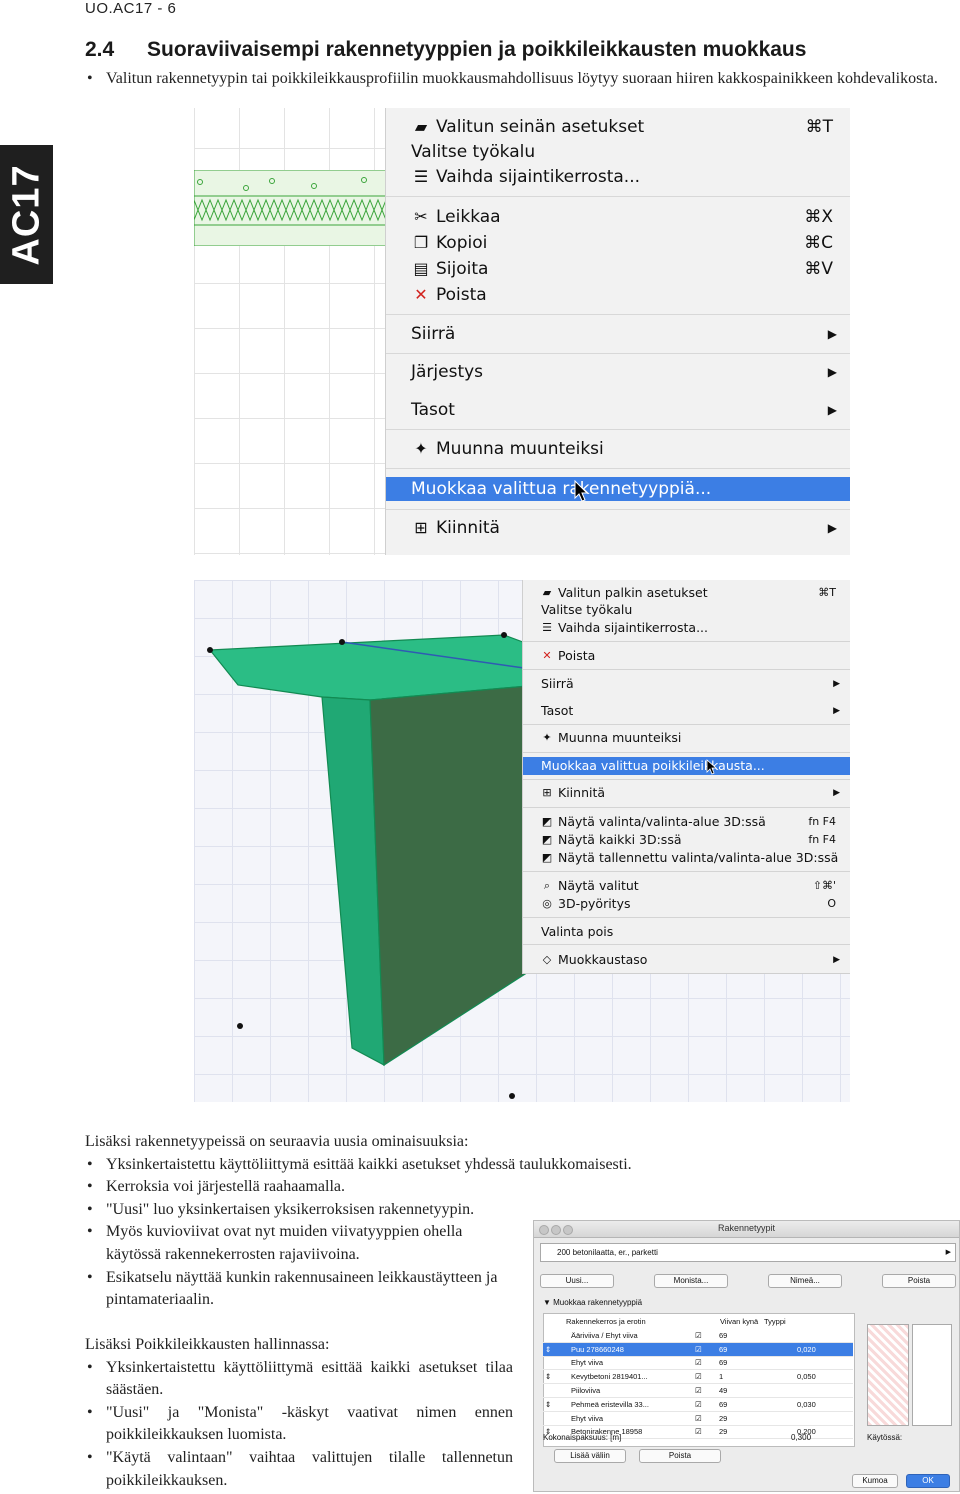 The height and width of the screenshot is (1494, 960). Describe the element at coordinates (582, 1437) in the screenshot. I see `total-thickness-label: Kokonaispaksuus: [m]` at that location.